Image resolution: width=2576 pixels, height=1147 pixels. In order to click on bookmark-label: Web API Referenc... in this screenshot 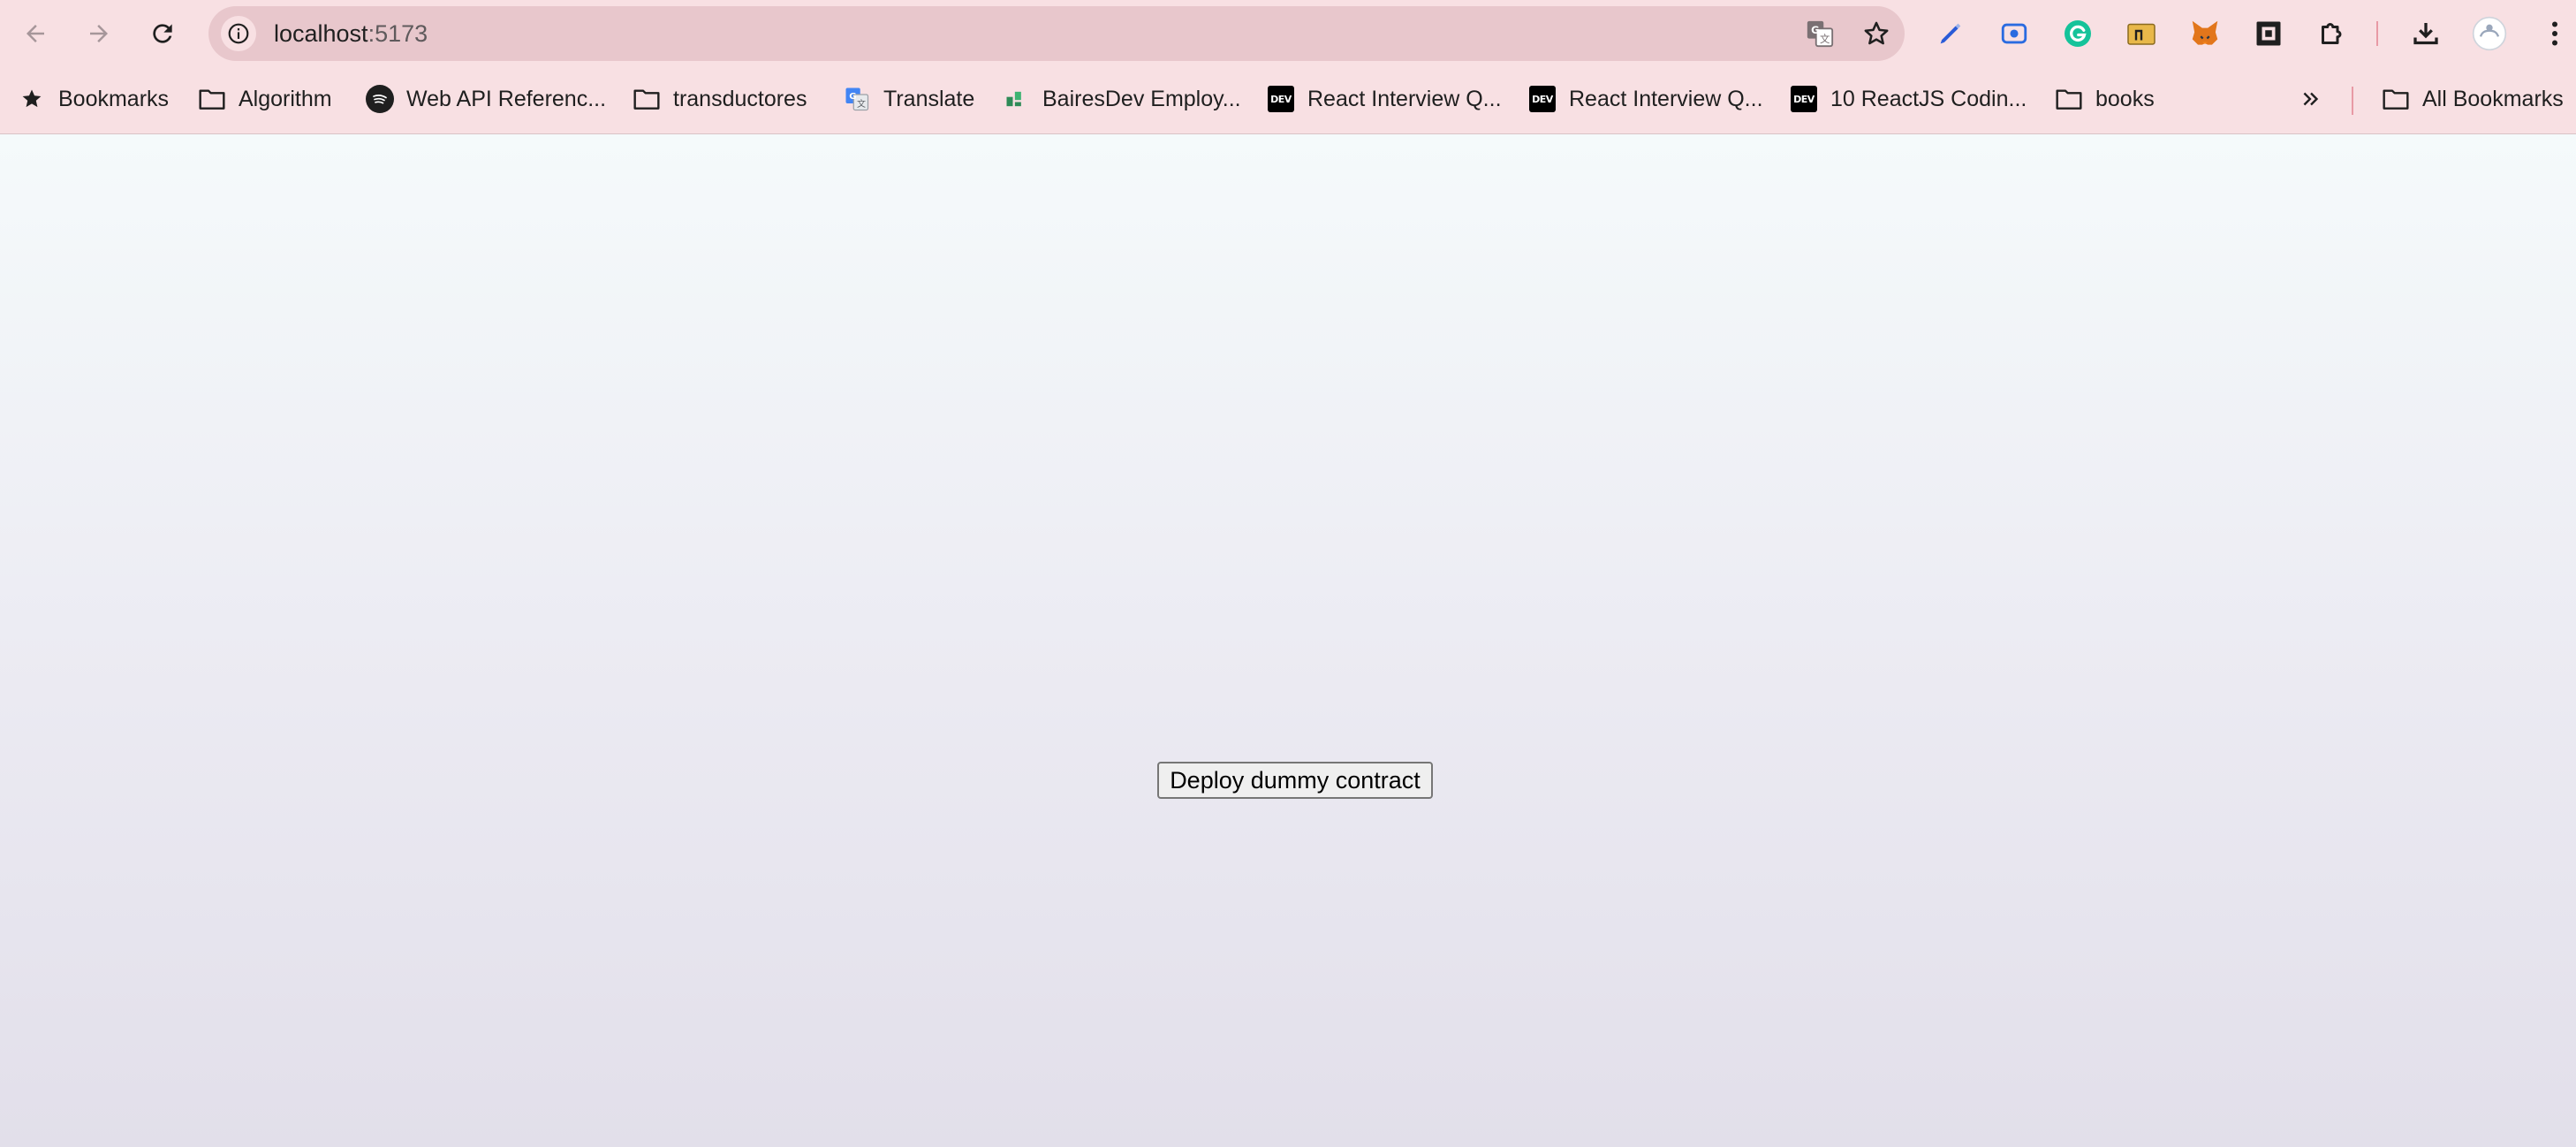, I will do `click(507, 98)`.